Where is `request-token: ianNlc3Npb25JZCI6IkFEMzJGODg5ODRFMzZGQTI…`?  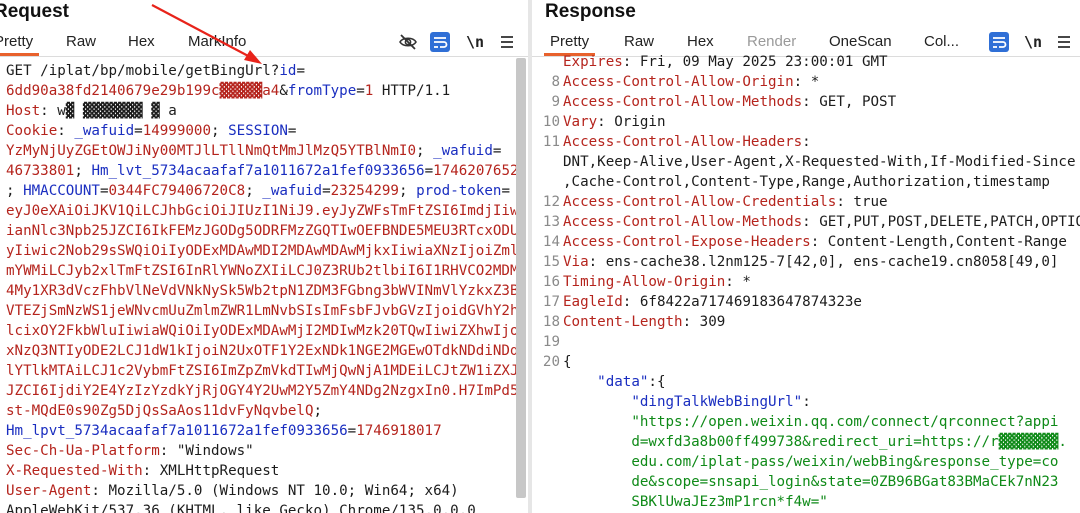
request-token: ianNlc3Npb25JZCI6IkFEMzJGODg5ODRFMzZGQTI… is located at coordinates (262, 231).